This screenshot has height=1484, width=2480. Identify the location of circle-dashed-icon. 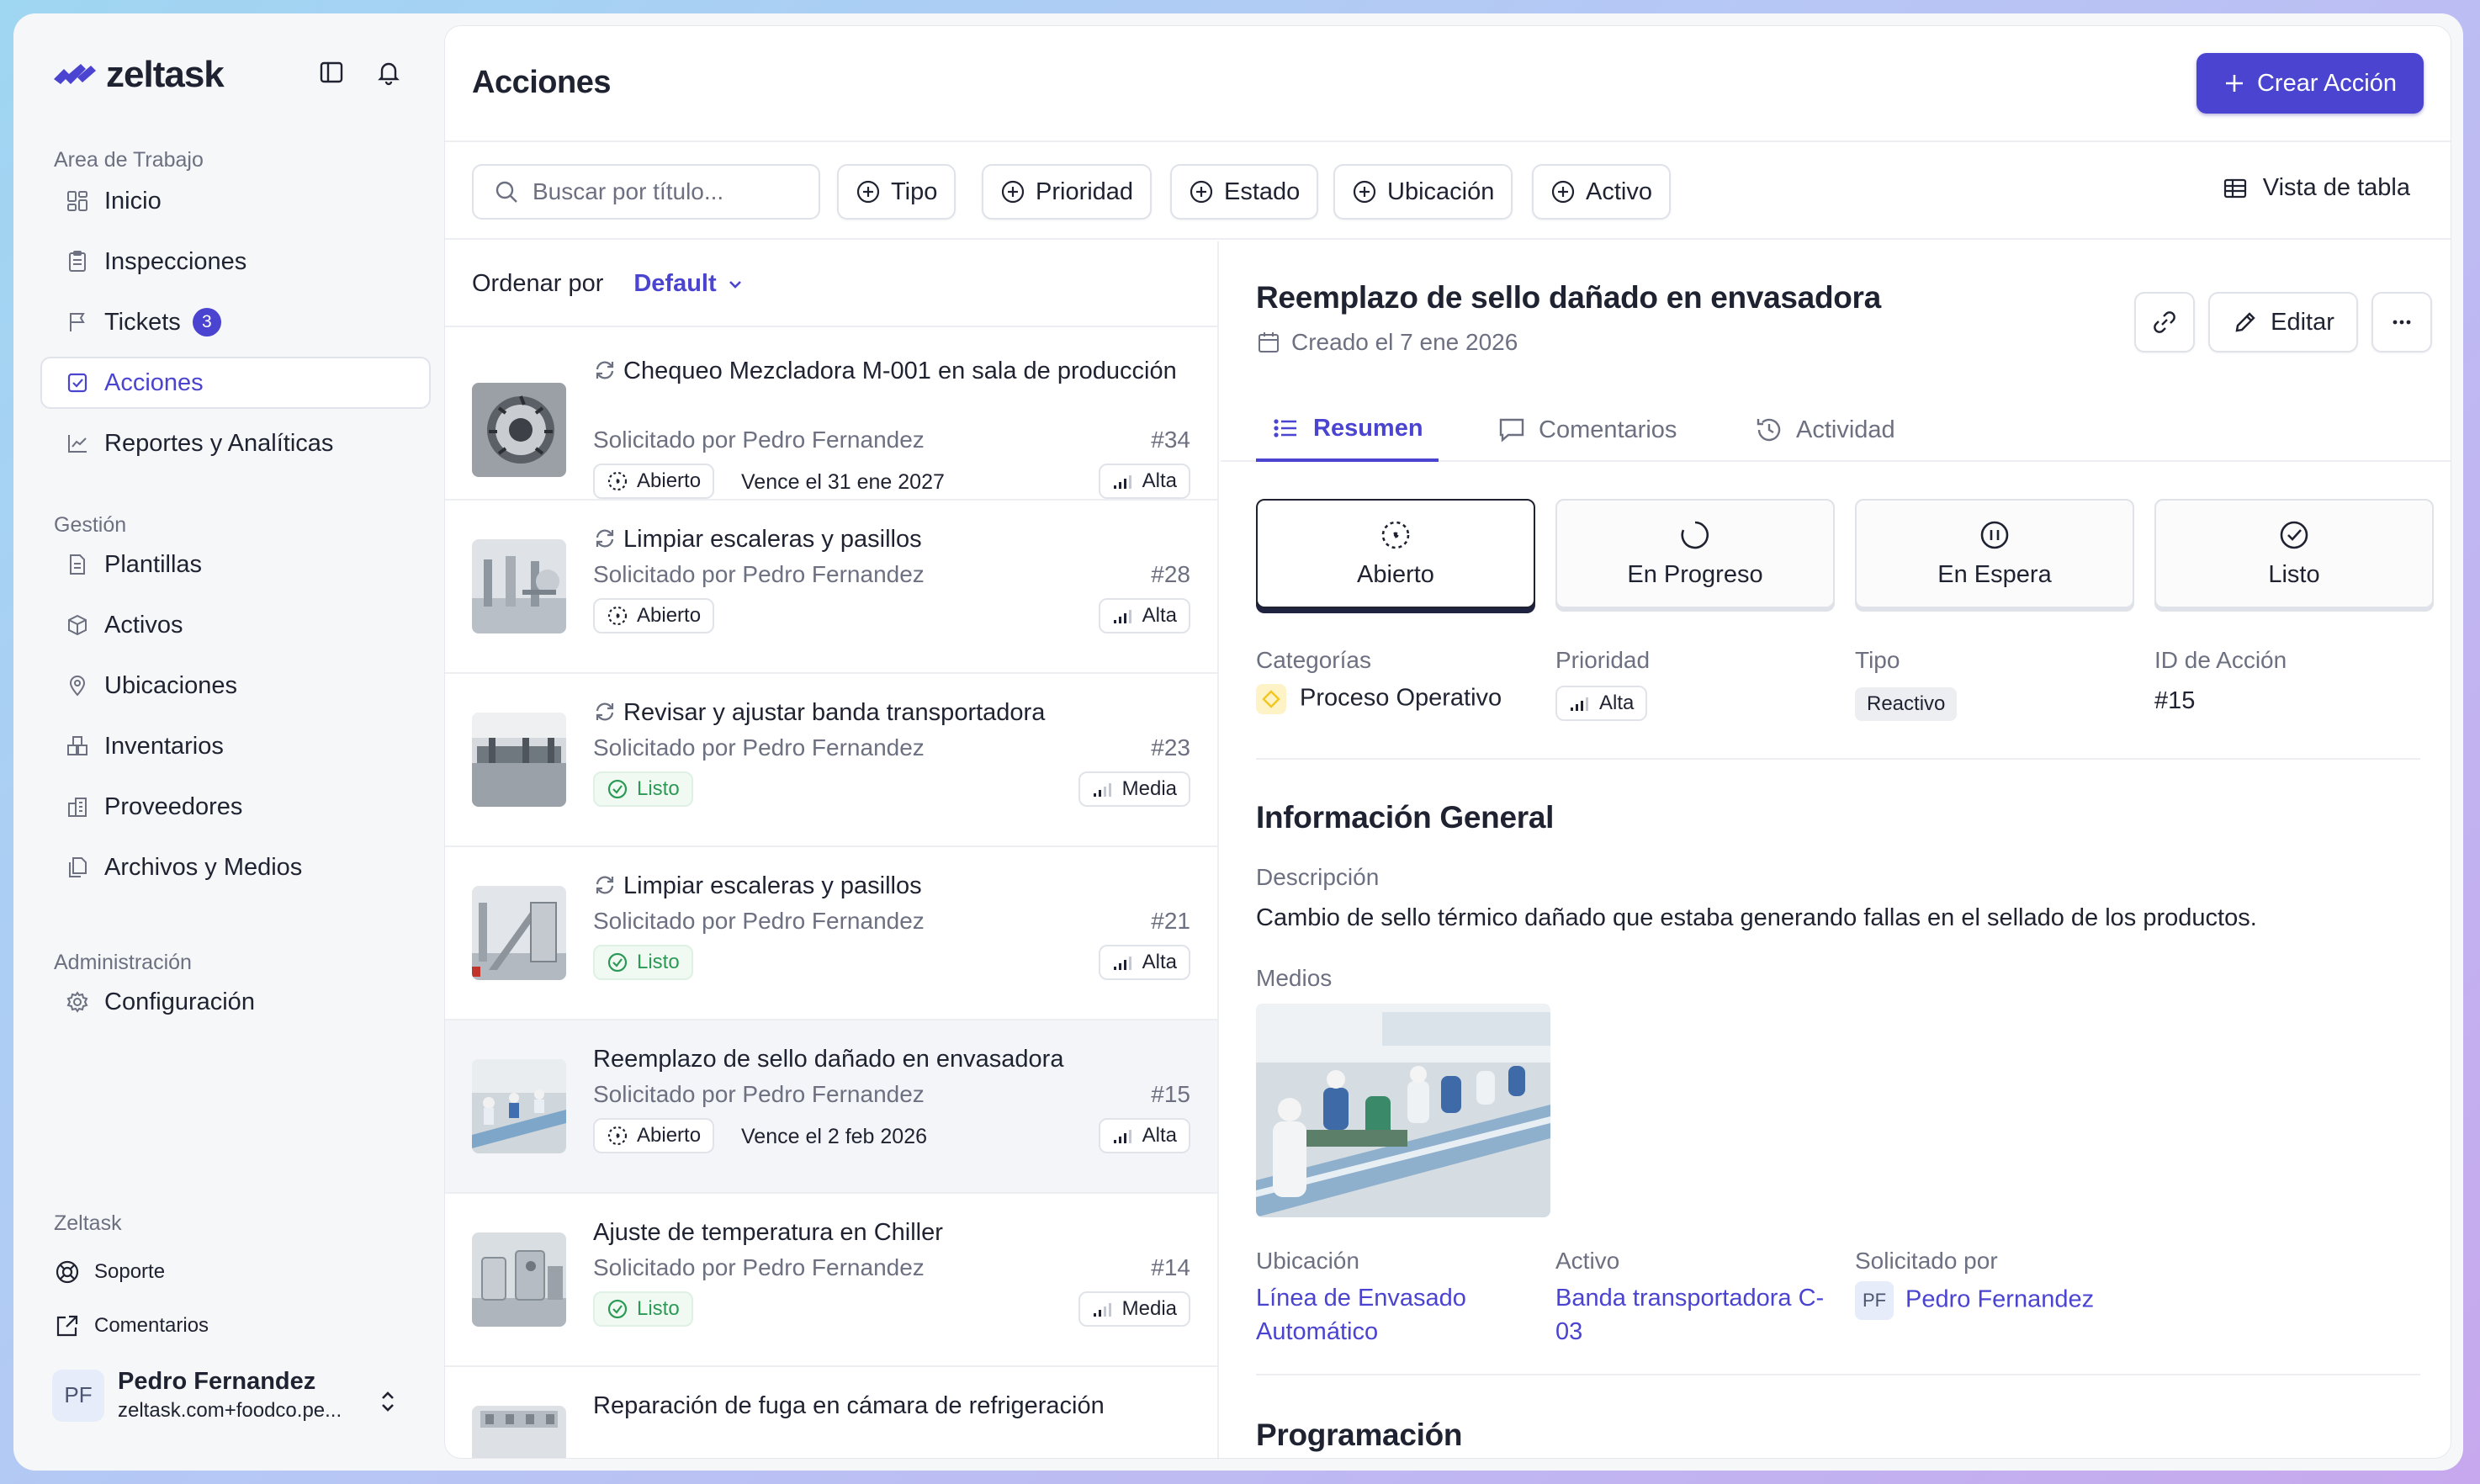
(617, 616).